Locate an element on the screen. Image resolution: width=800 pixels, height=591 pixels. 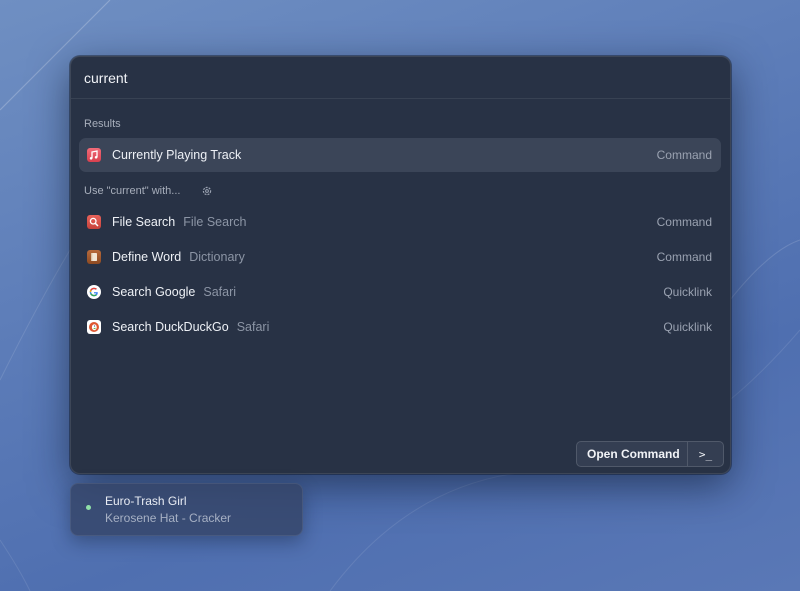
magnifier-icon is located at coordinates (94, 222).